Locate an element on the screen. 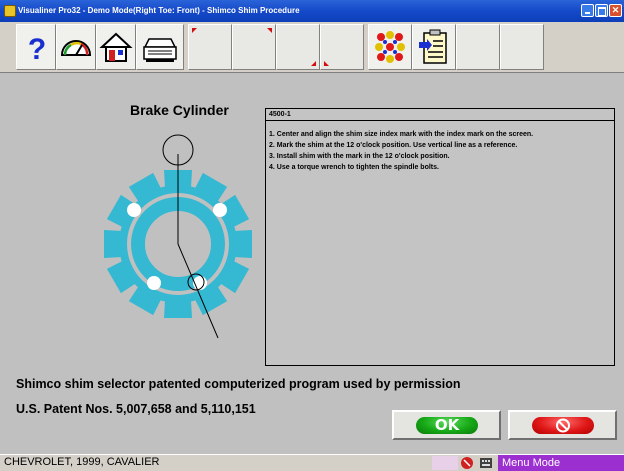 The image size is (624, 471). speedometer-icon is located at coordinates (76, 48).